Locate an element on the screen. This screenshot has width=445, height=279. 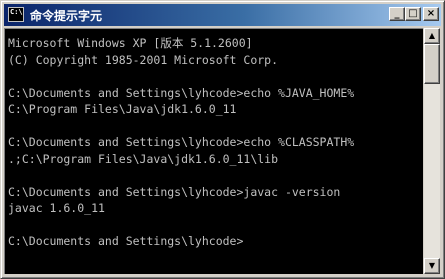
console-icon: C:\ is located at coordinates (16, 14).